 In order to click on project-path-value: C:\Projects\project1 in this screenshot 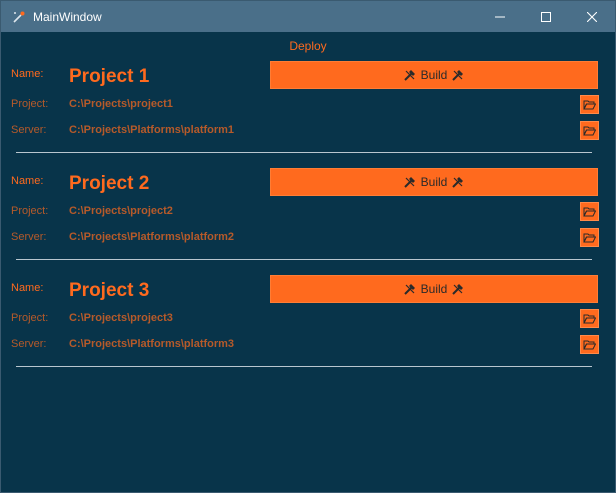, I will do `click(121, 104)`.